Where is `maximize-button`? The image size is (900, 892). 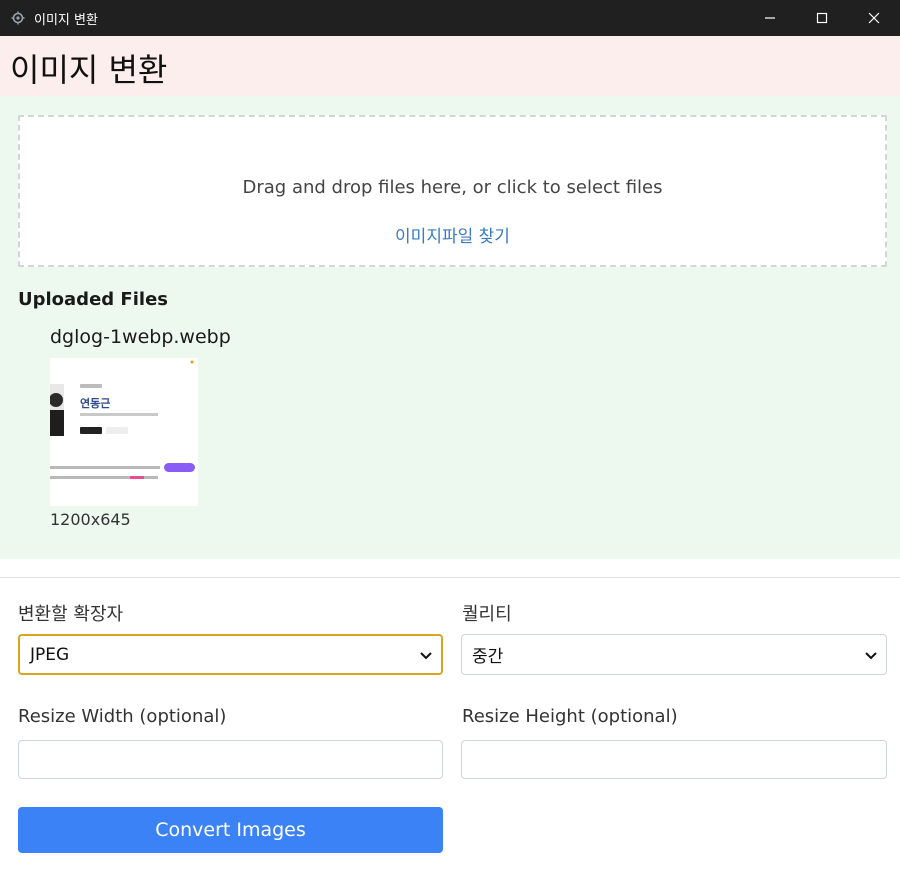 maximize-button is located at coordinates (822, 18).